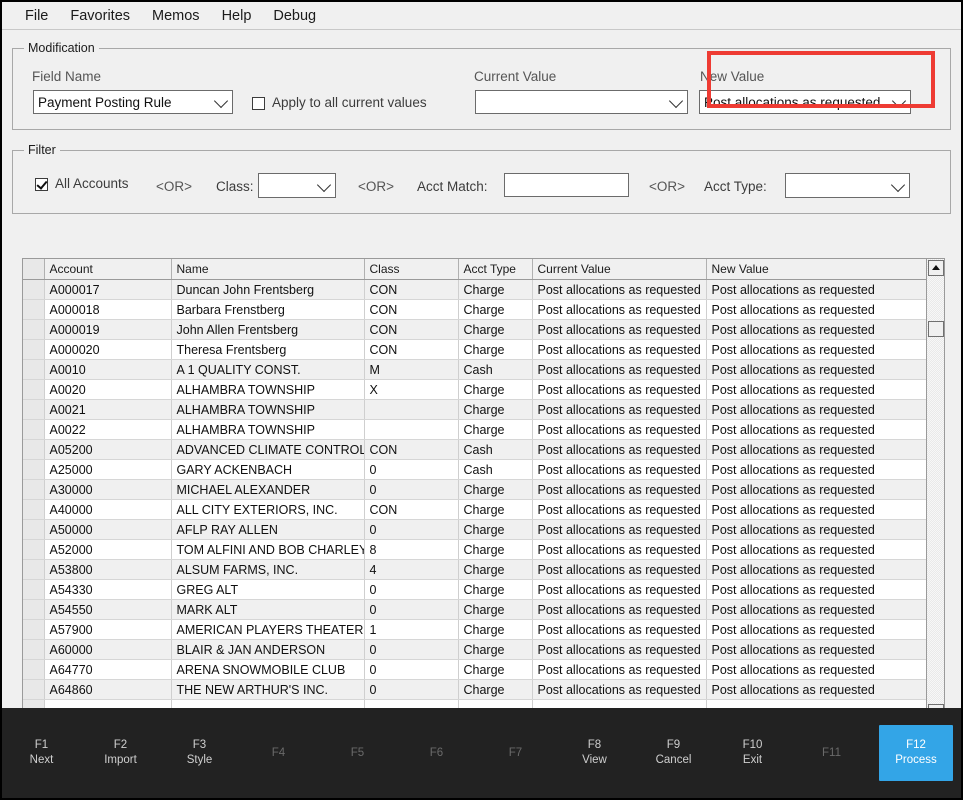 Image resolution: width=963 pixels, height=800 pixels. I want to click on cell-name: ALL CITY EXTERIORS, INC., so click(268, 509).